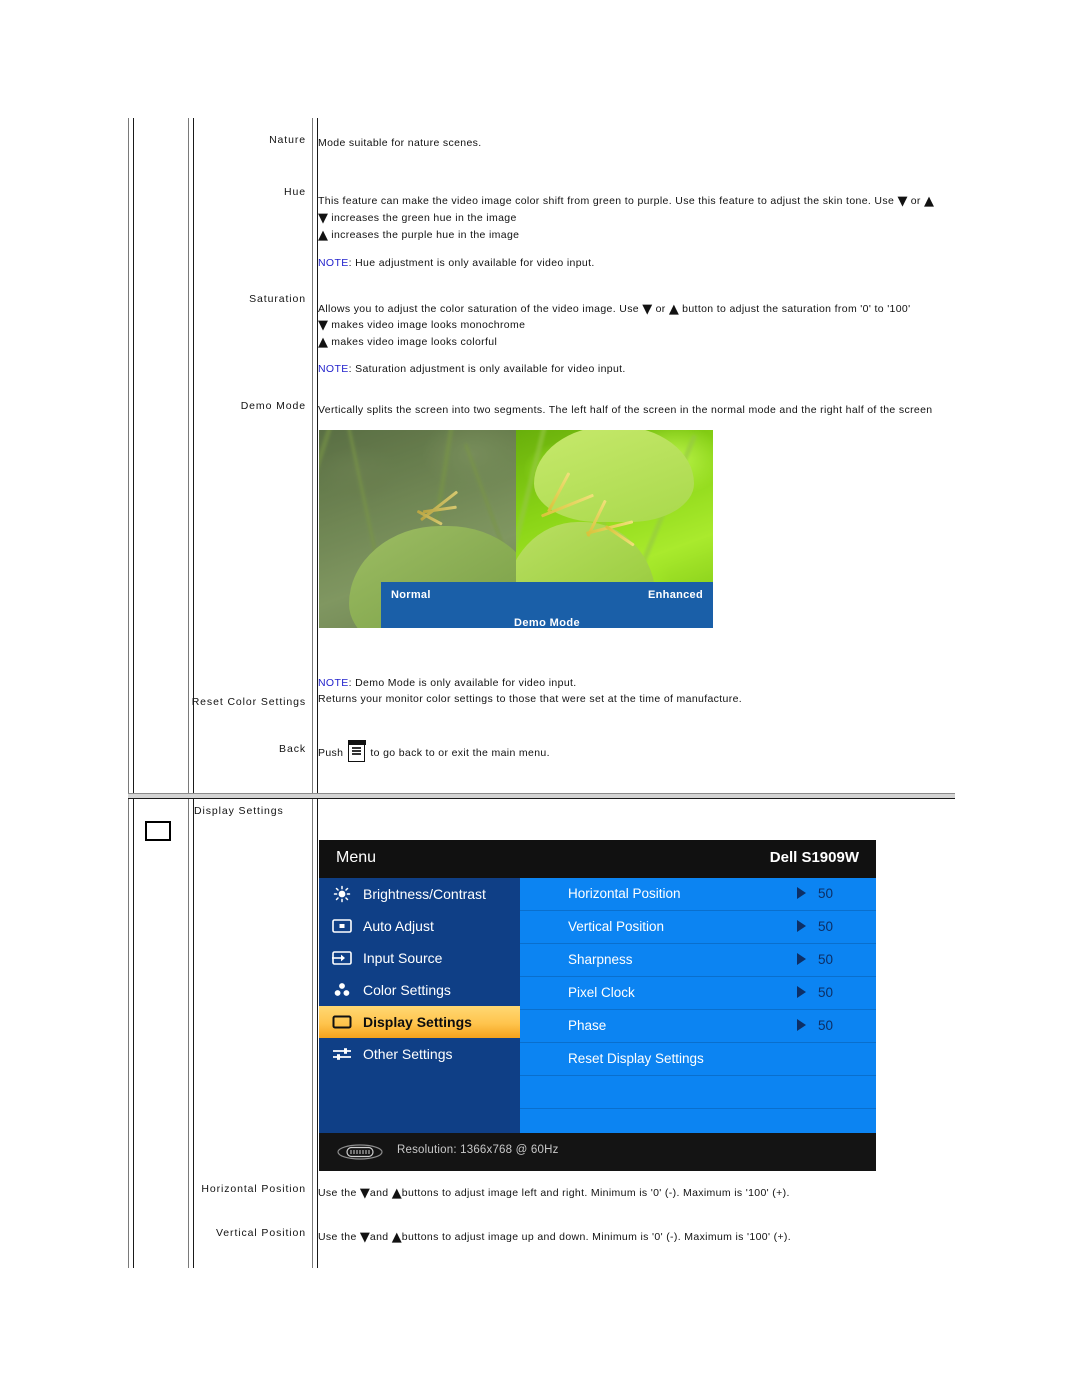  What do you see at coordinates (541, 796) in the screenshot?
I see `table-section-divider` at bounding box center [541, 796].